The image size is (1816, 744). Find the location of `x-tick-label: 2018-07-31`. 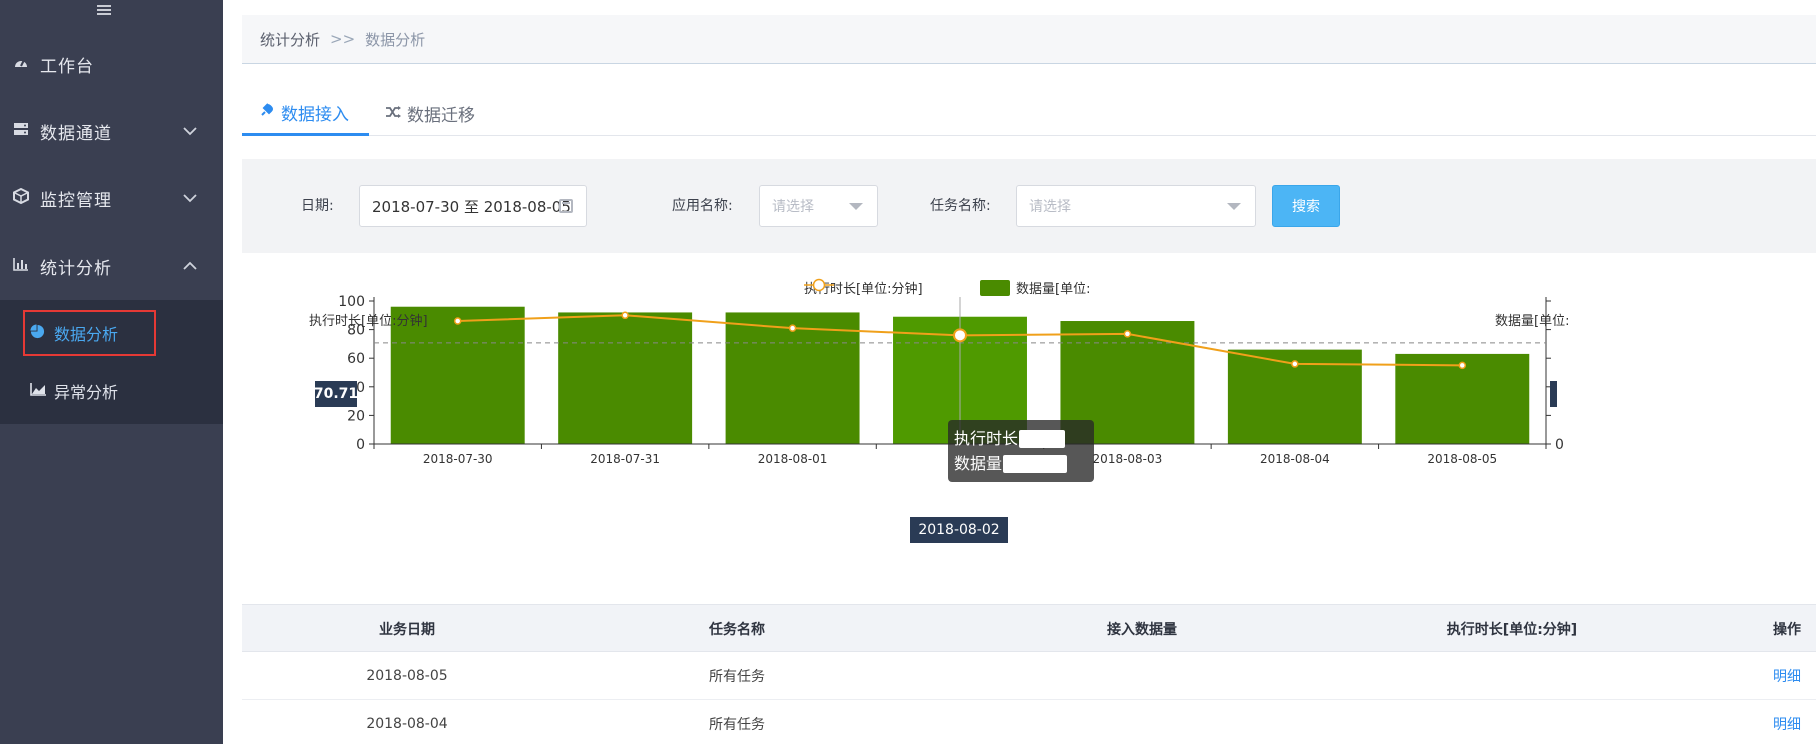

x-tick-label: 2018-07-31 is located at coordinates (625, 459).